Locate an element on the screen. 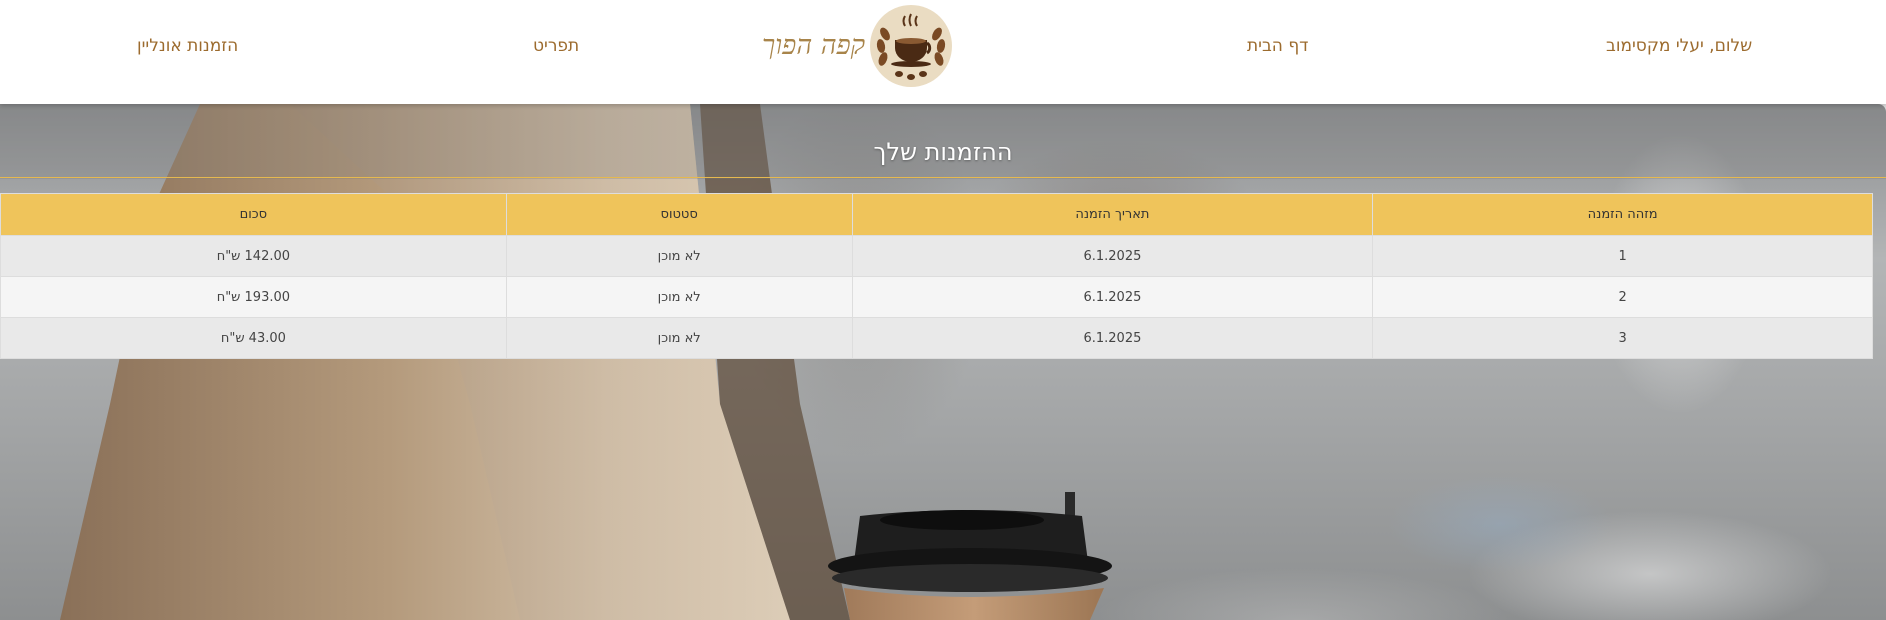 The height and width of the screenshot is (620, 1886). order-id-cell: 2 is located at coordinates (1622, 297).